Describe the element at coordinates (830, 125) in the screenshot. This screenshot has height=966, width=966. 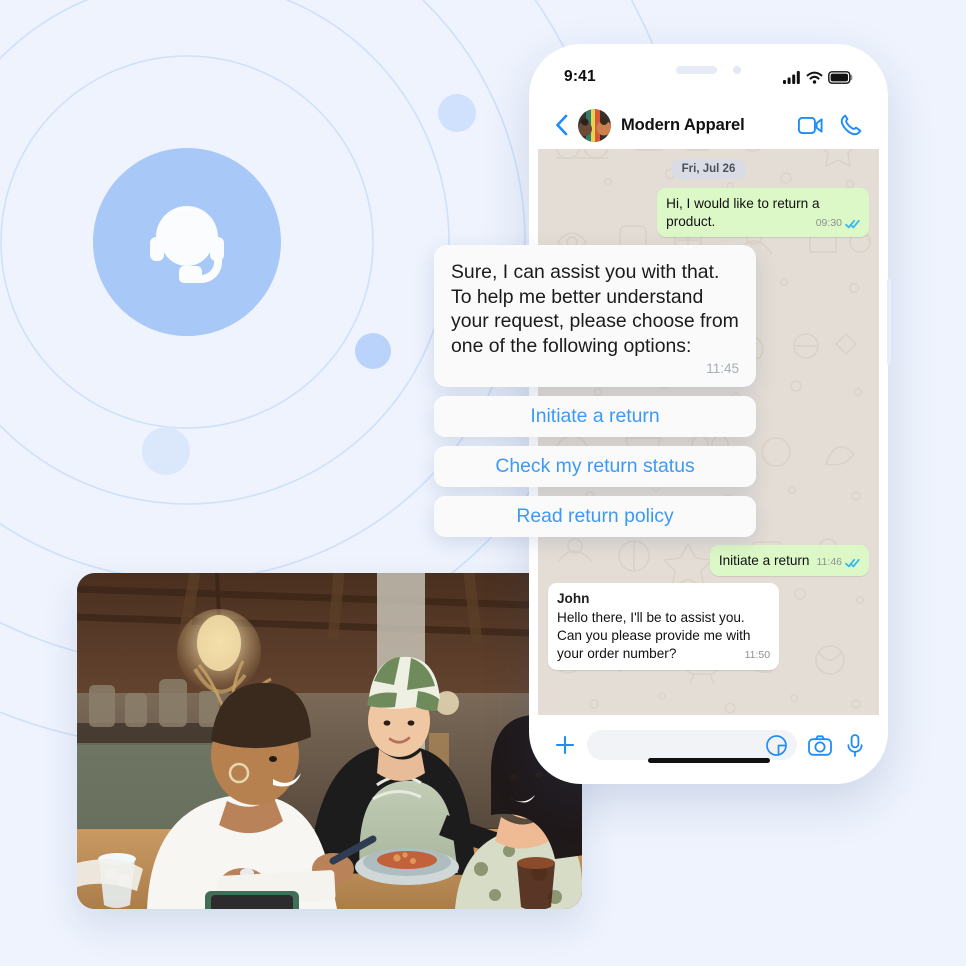
I see `header-actions` at that location.